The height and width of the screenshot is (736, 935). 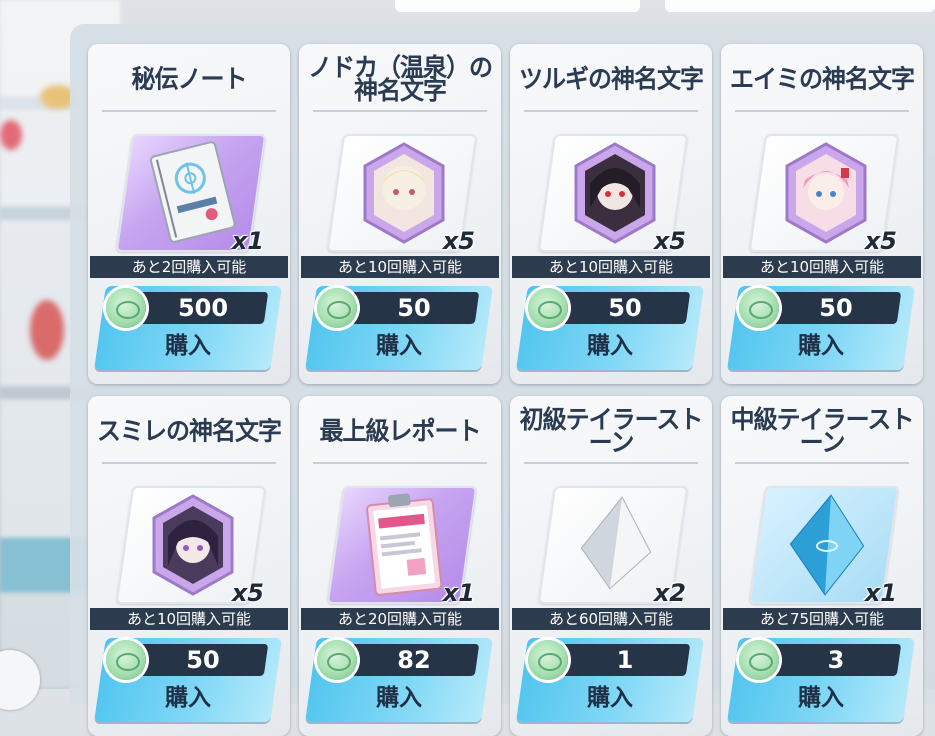 What do you see at coordinates (669, 593) in the screenshot?
I see `item-quantity: x2` at bounding box center [669, 593].